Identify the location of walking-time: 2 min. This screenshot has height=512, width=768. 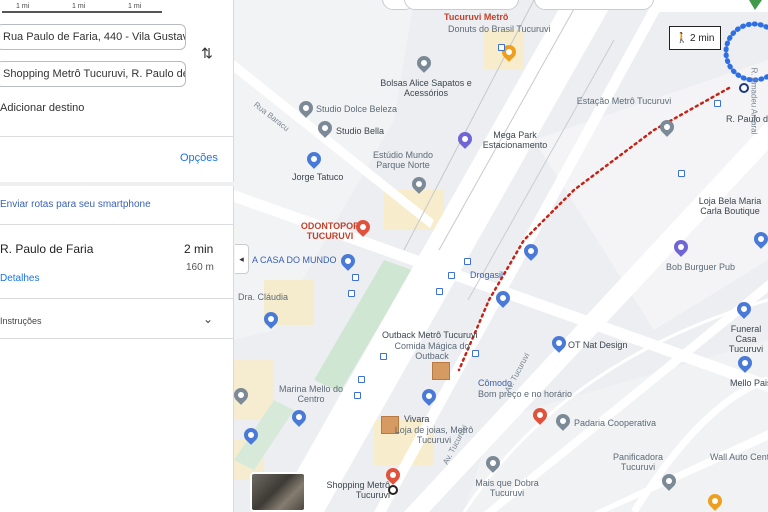
(702, 38).